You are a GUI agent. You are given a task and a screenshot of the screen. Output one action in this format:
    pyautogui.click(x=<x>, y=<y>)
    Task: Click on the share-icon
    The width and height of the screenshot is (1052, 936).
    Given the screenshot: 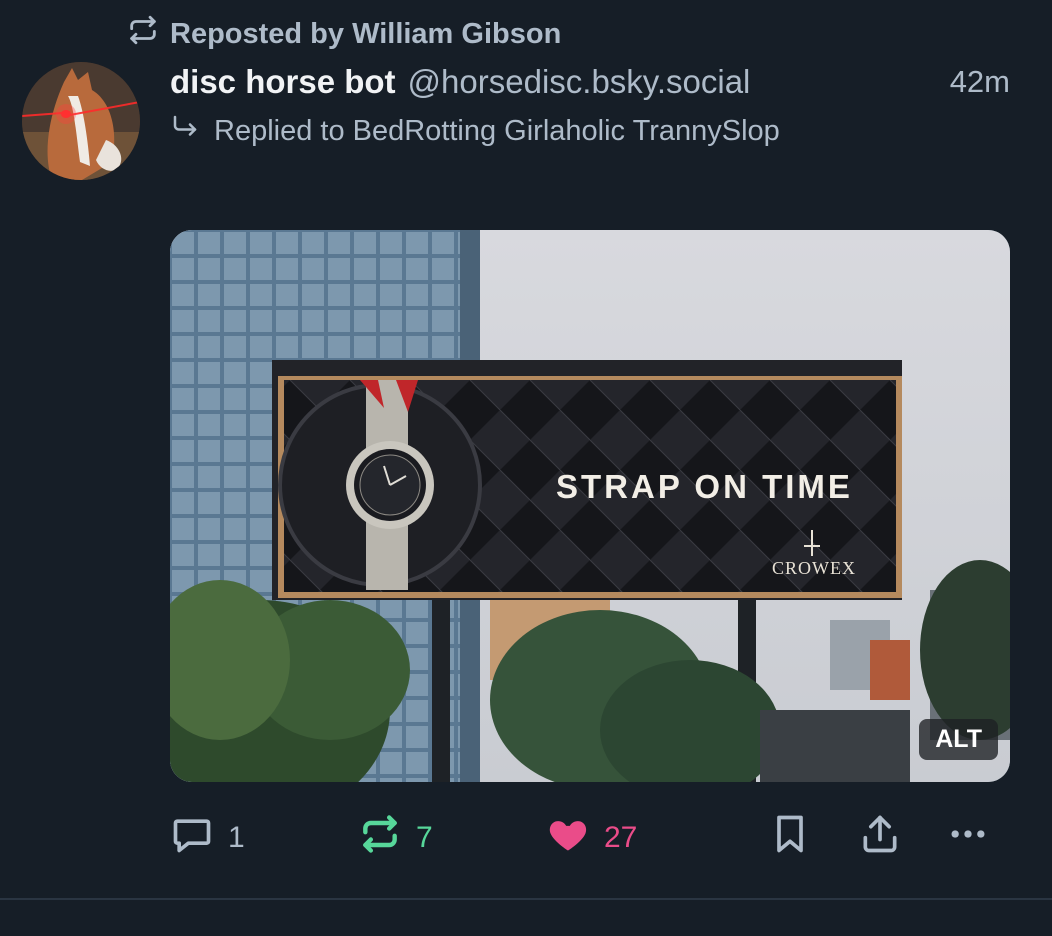 What is the action you would take?
    pyautogui.click(x=880, y=838)
    